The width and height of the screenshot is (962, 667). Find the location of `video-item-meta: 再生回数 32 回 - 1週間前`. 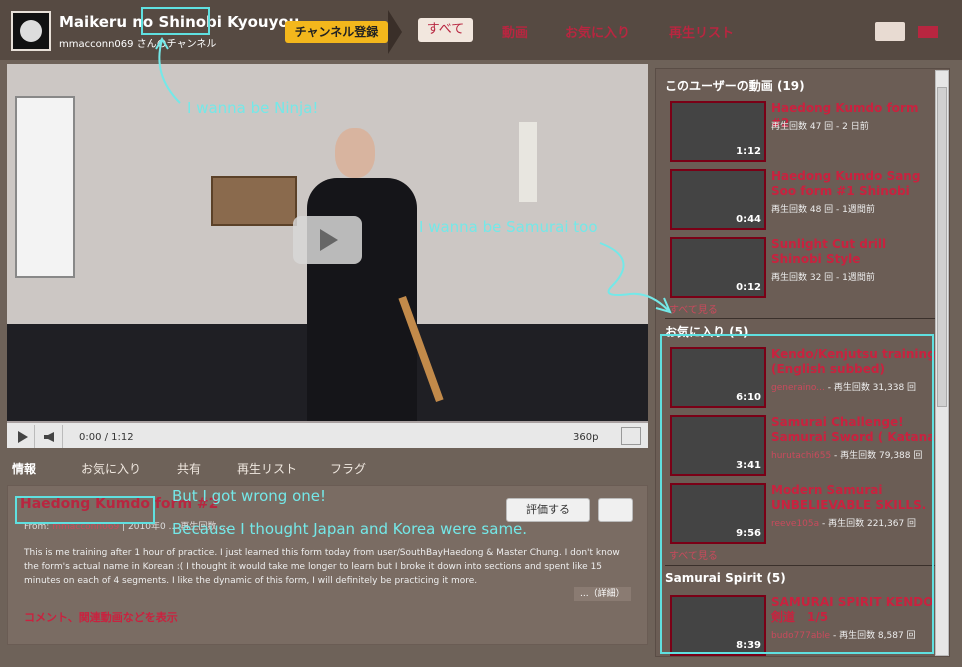

video-item-meta: 再生回数 32 回 - 1週間前 is located at coordinates (823, 278).